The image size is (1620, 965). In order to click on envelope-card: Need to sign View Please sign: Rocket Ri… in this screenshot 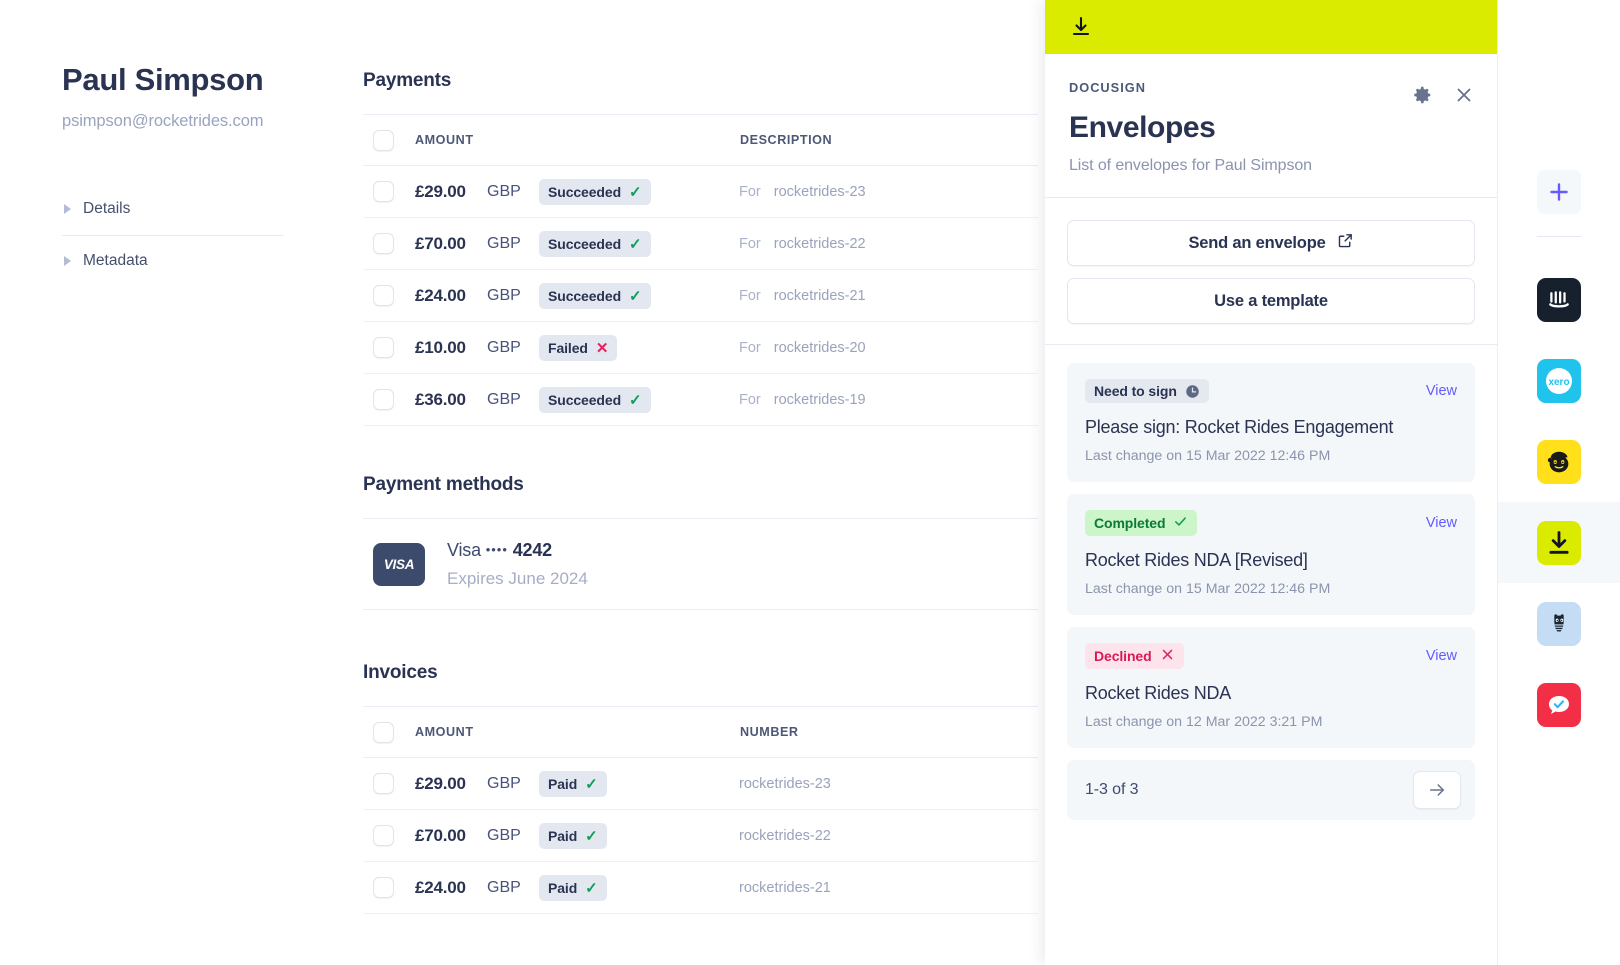, I will do `click(1271, 422)`.